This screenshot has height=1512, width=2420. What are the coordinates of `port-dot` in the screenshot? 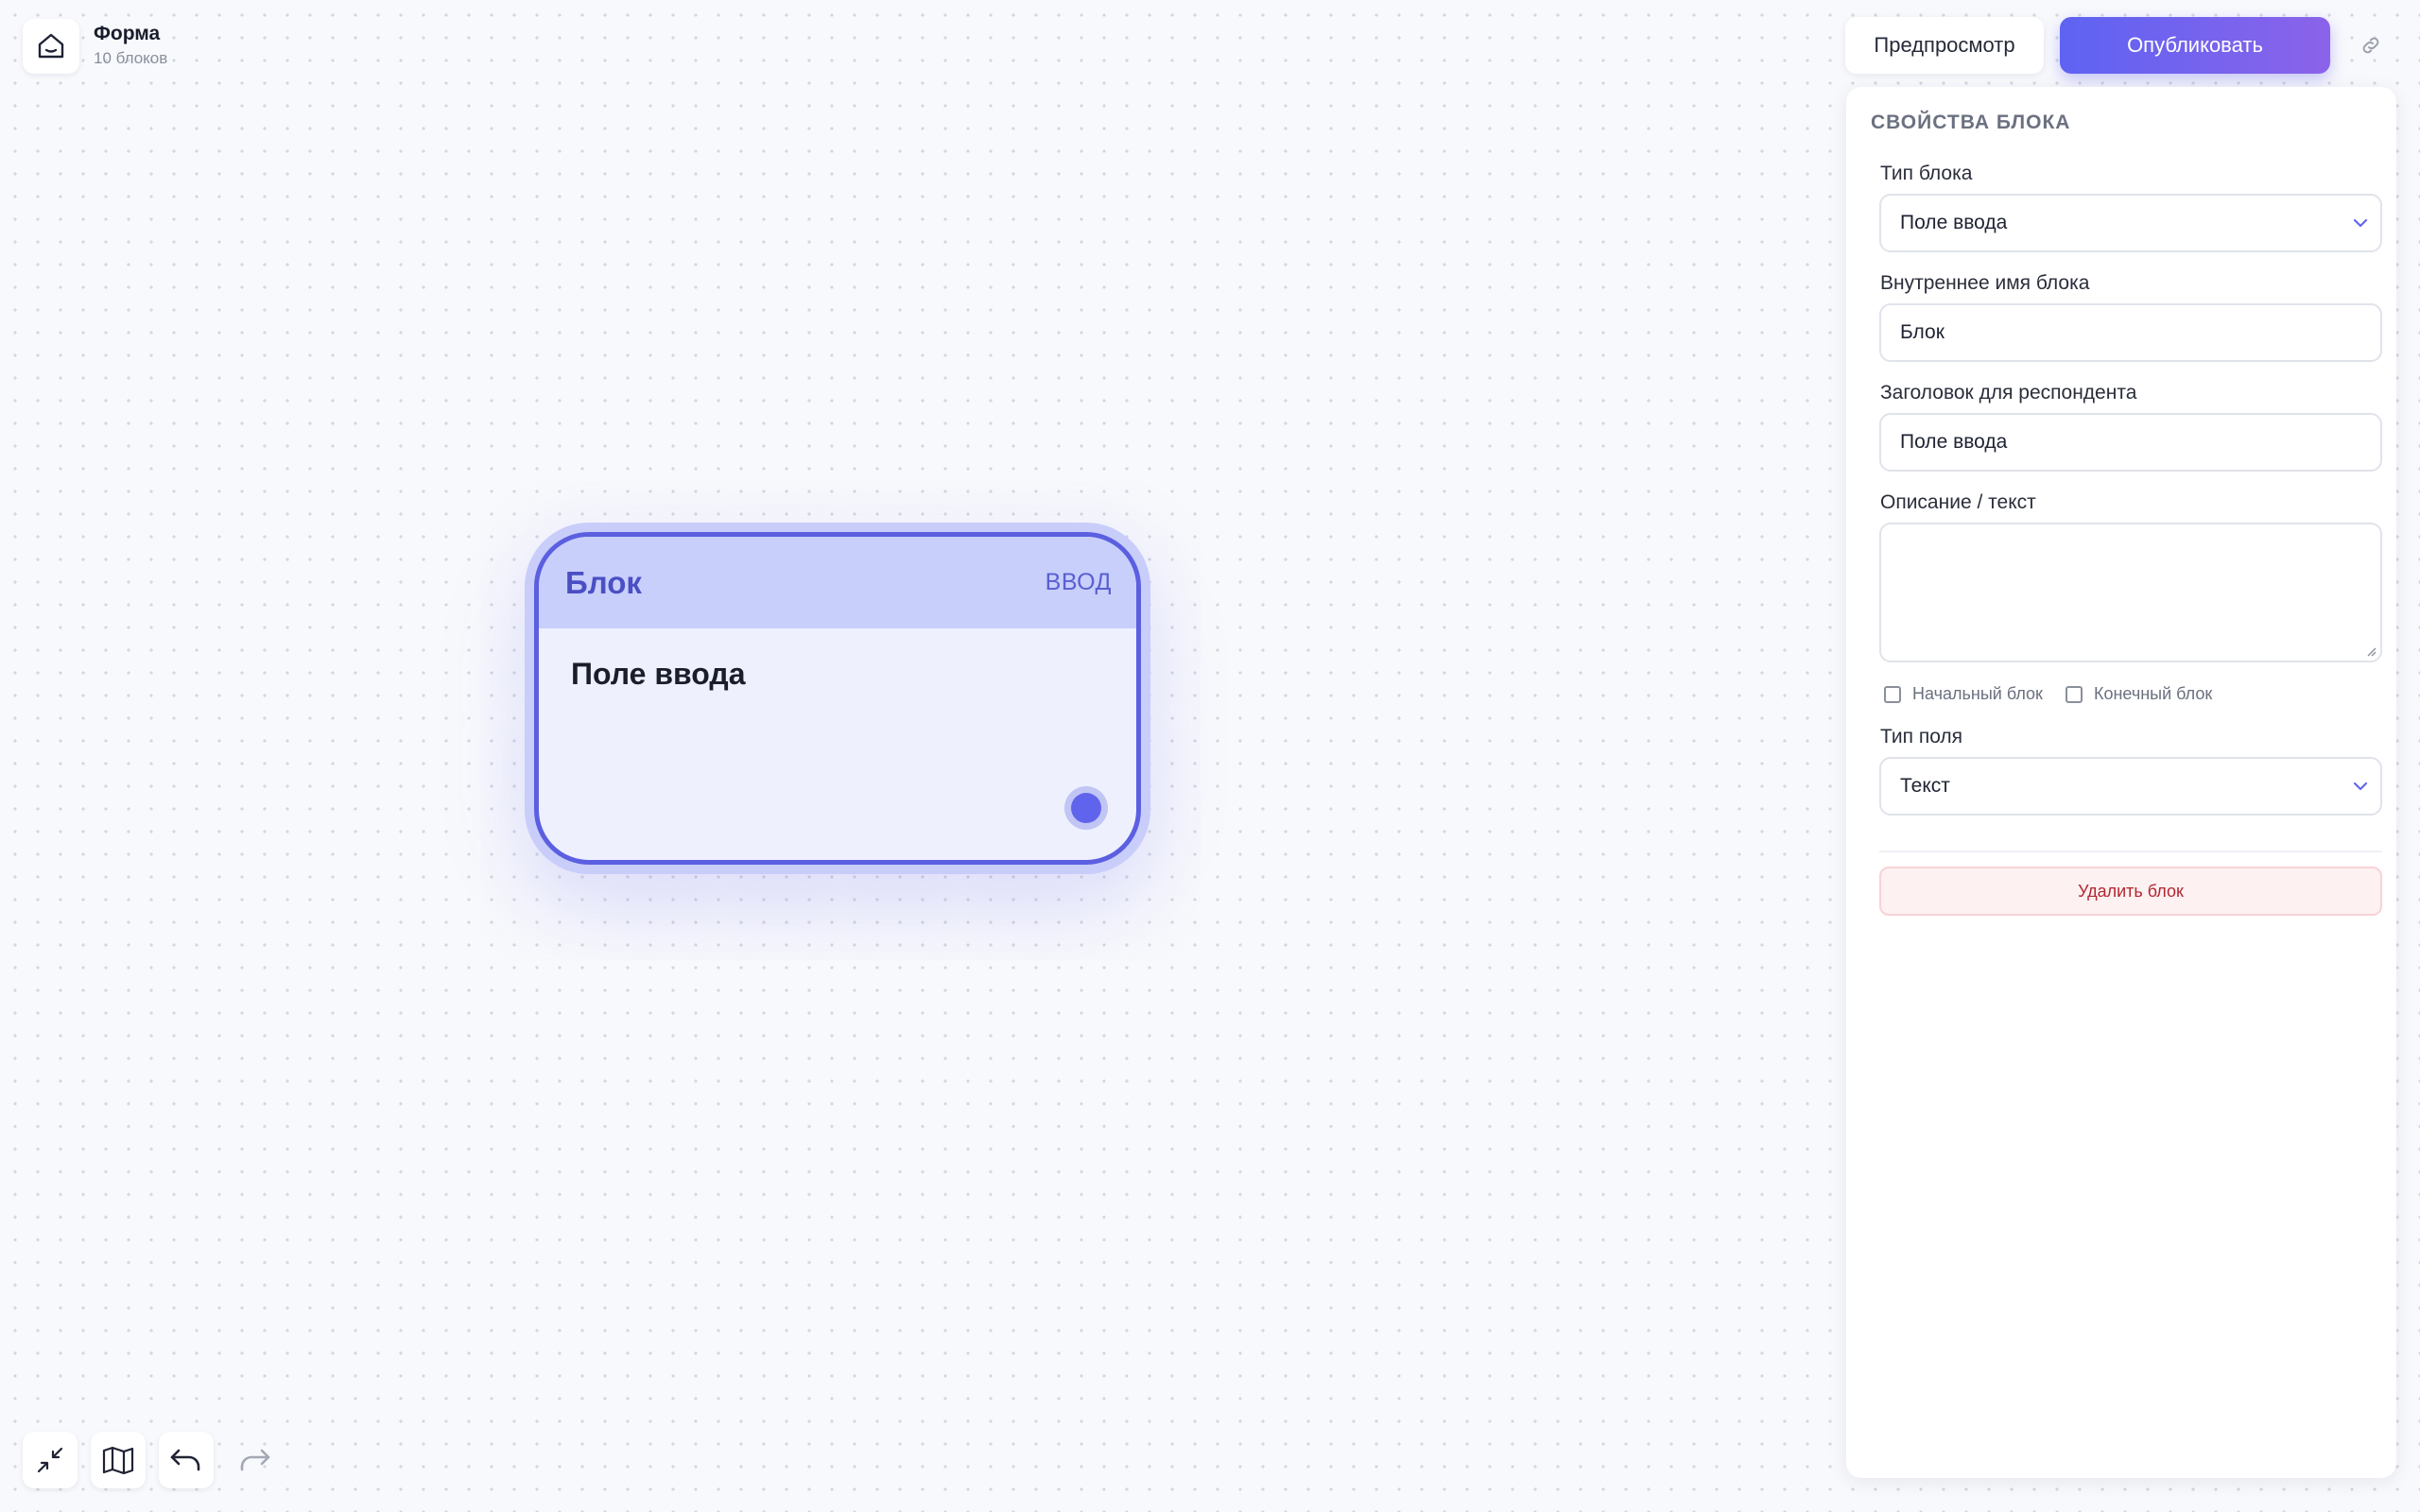 It's located at (1086, 808).